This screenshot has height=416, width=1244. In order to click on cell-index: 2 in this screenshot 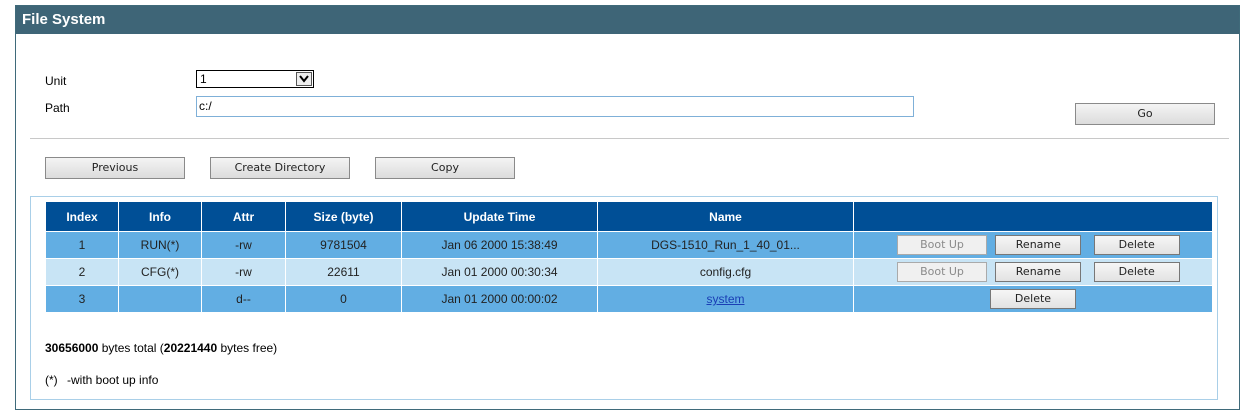, I will do `click(82, 272)`.